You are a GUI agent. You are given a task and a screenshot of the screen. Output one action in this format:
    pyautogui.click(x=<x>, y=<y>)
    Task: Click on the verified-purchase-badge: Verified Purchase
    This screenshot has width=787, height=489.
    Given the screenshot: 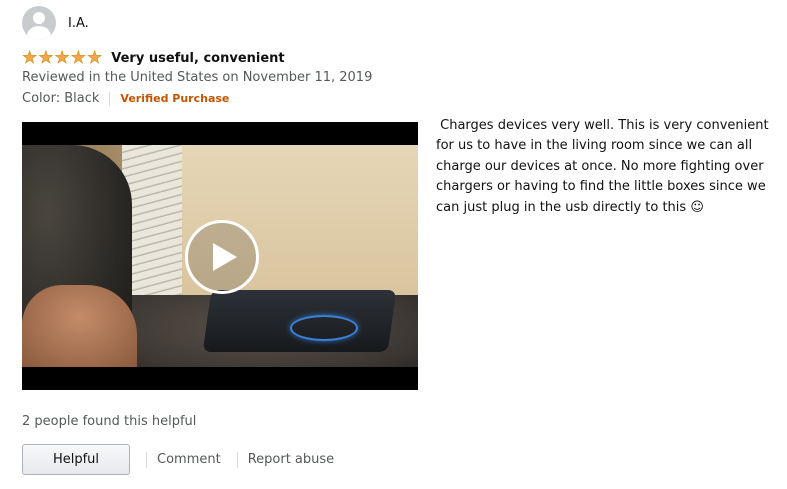 What is the action you would take?
    pyautogui.click(x=175, y=98)
    